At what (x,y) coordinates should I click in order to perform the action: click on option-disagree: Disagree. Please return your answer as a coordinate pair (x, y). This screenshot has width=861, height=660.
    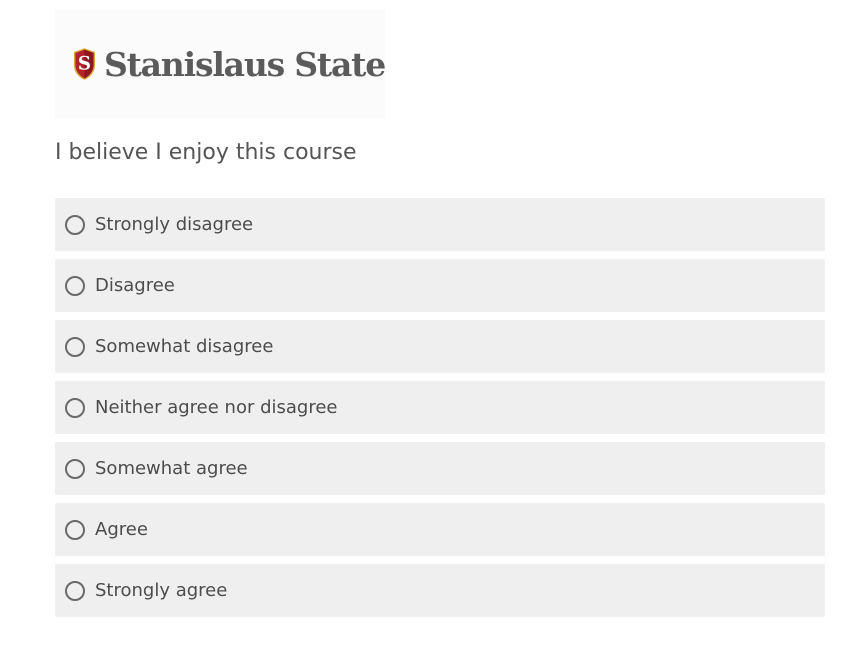
    Looking at the image, I should click on (440, 285).